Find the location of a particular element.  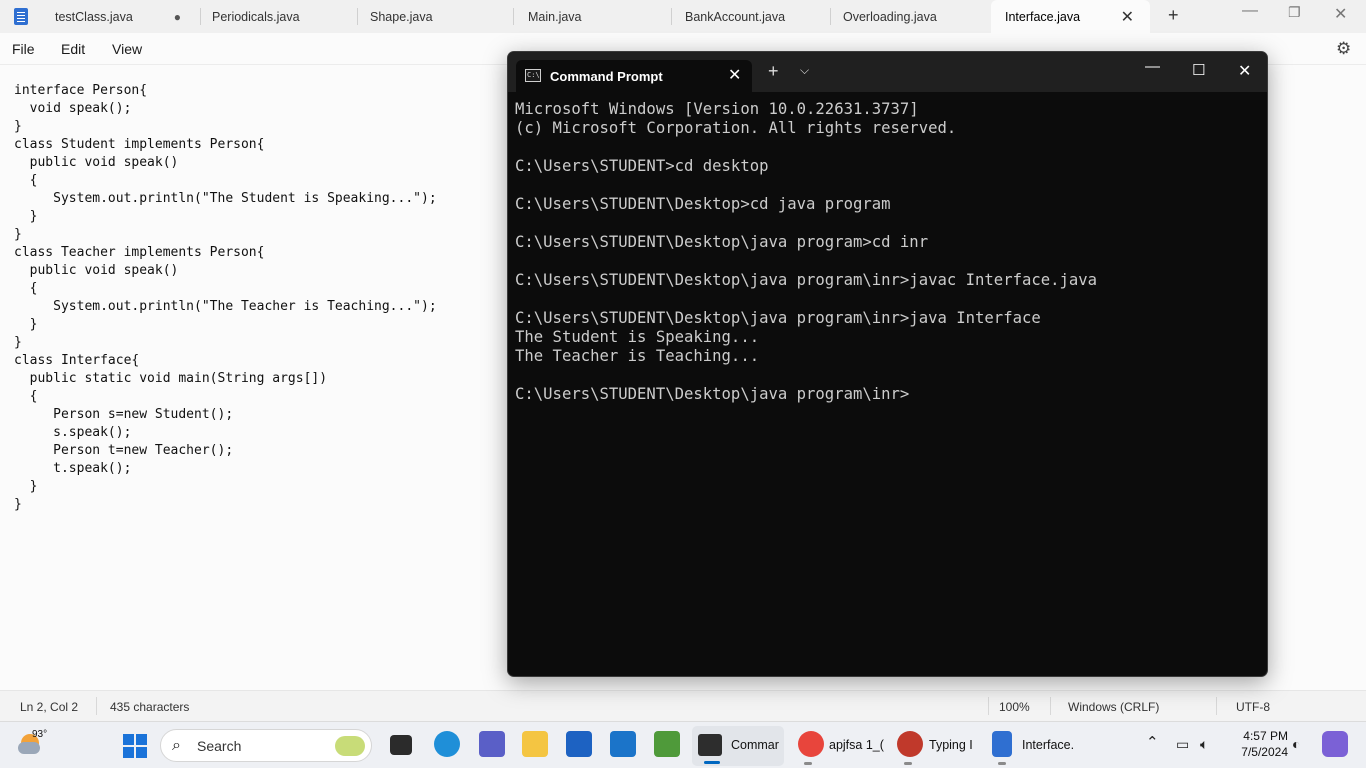

zoom-level: 100% is located at coordinates (1014, 707).